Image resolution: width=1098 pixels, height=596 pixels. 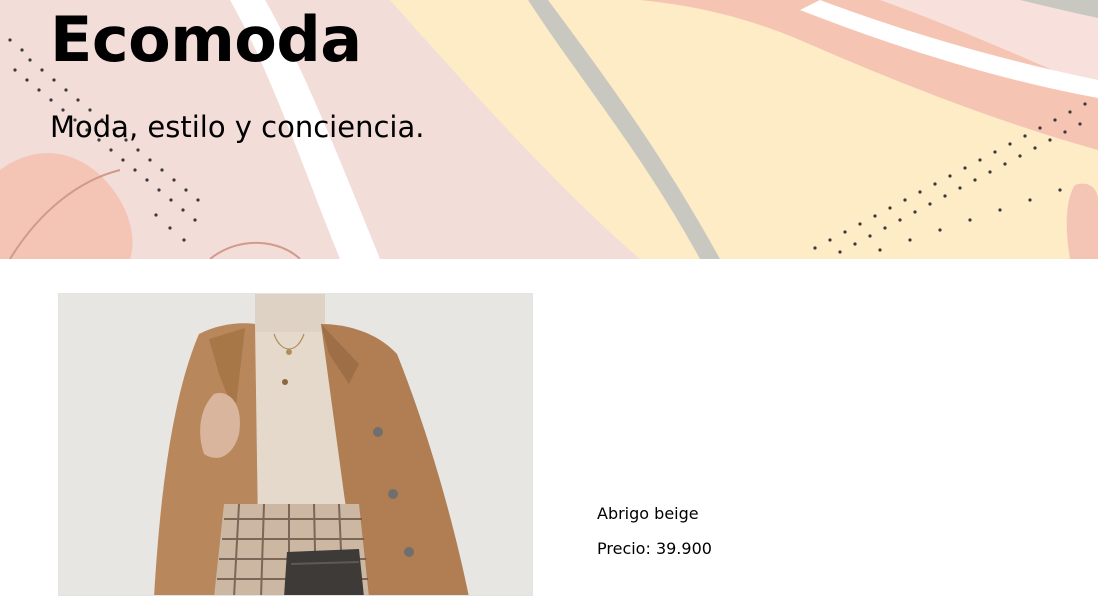 I want to click on product-name: Abrigo beige, so click(x=648, y=513).